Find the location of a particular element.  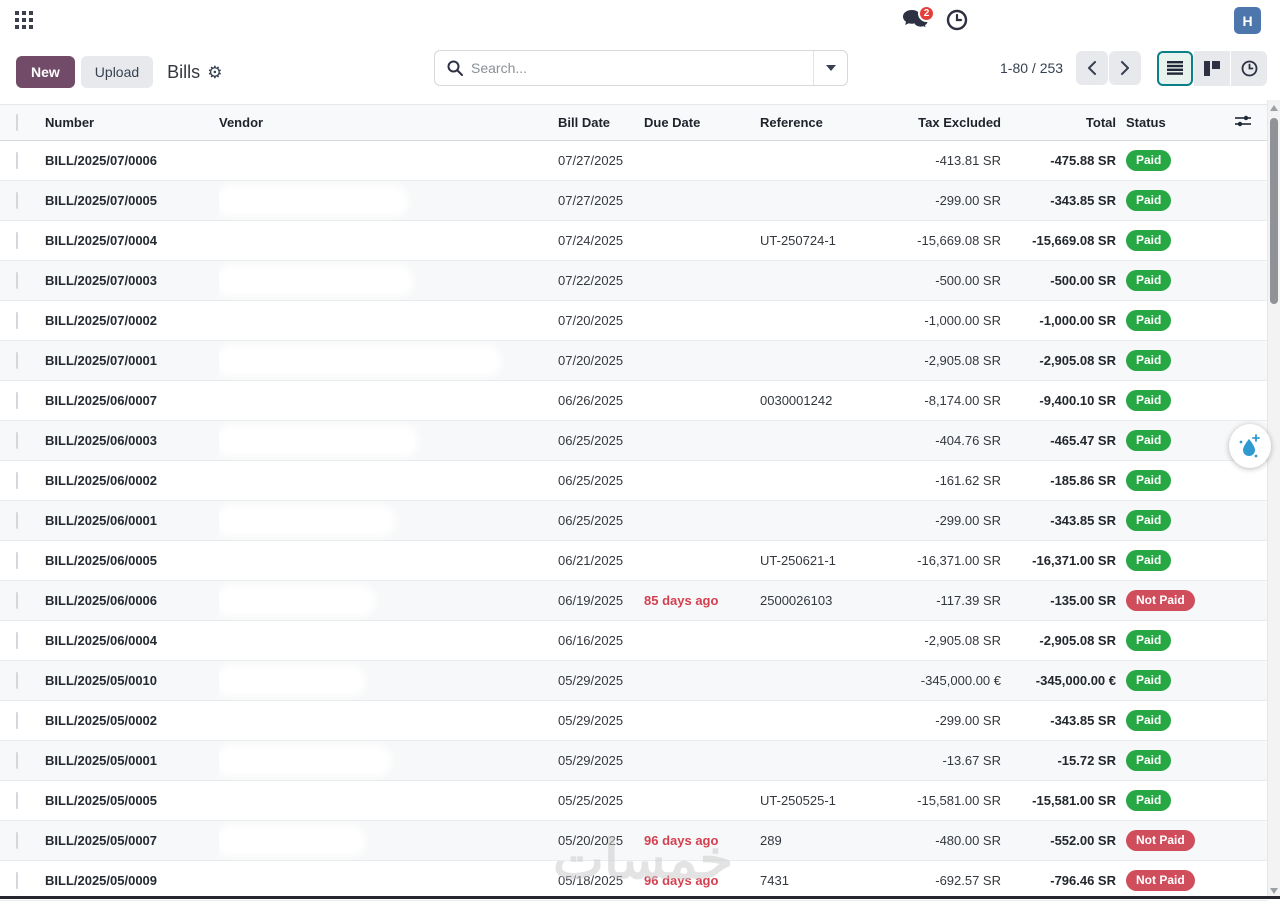

bill-number: BILL/2025/07/0001 is located at coordinates (132, 361).